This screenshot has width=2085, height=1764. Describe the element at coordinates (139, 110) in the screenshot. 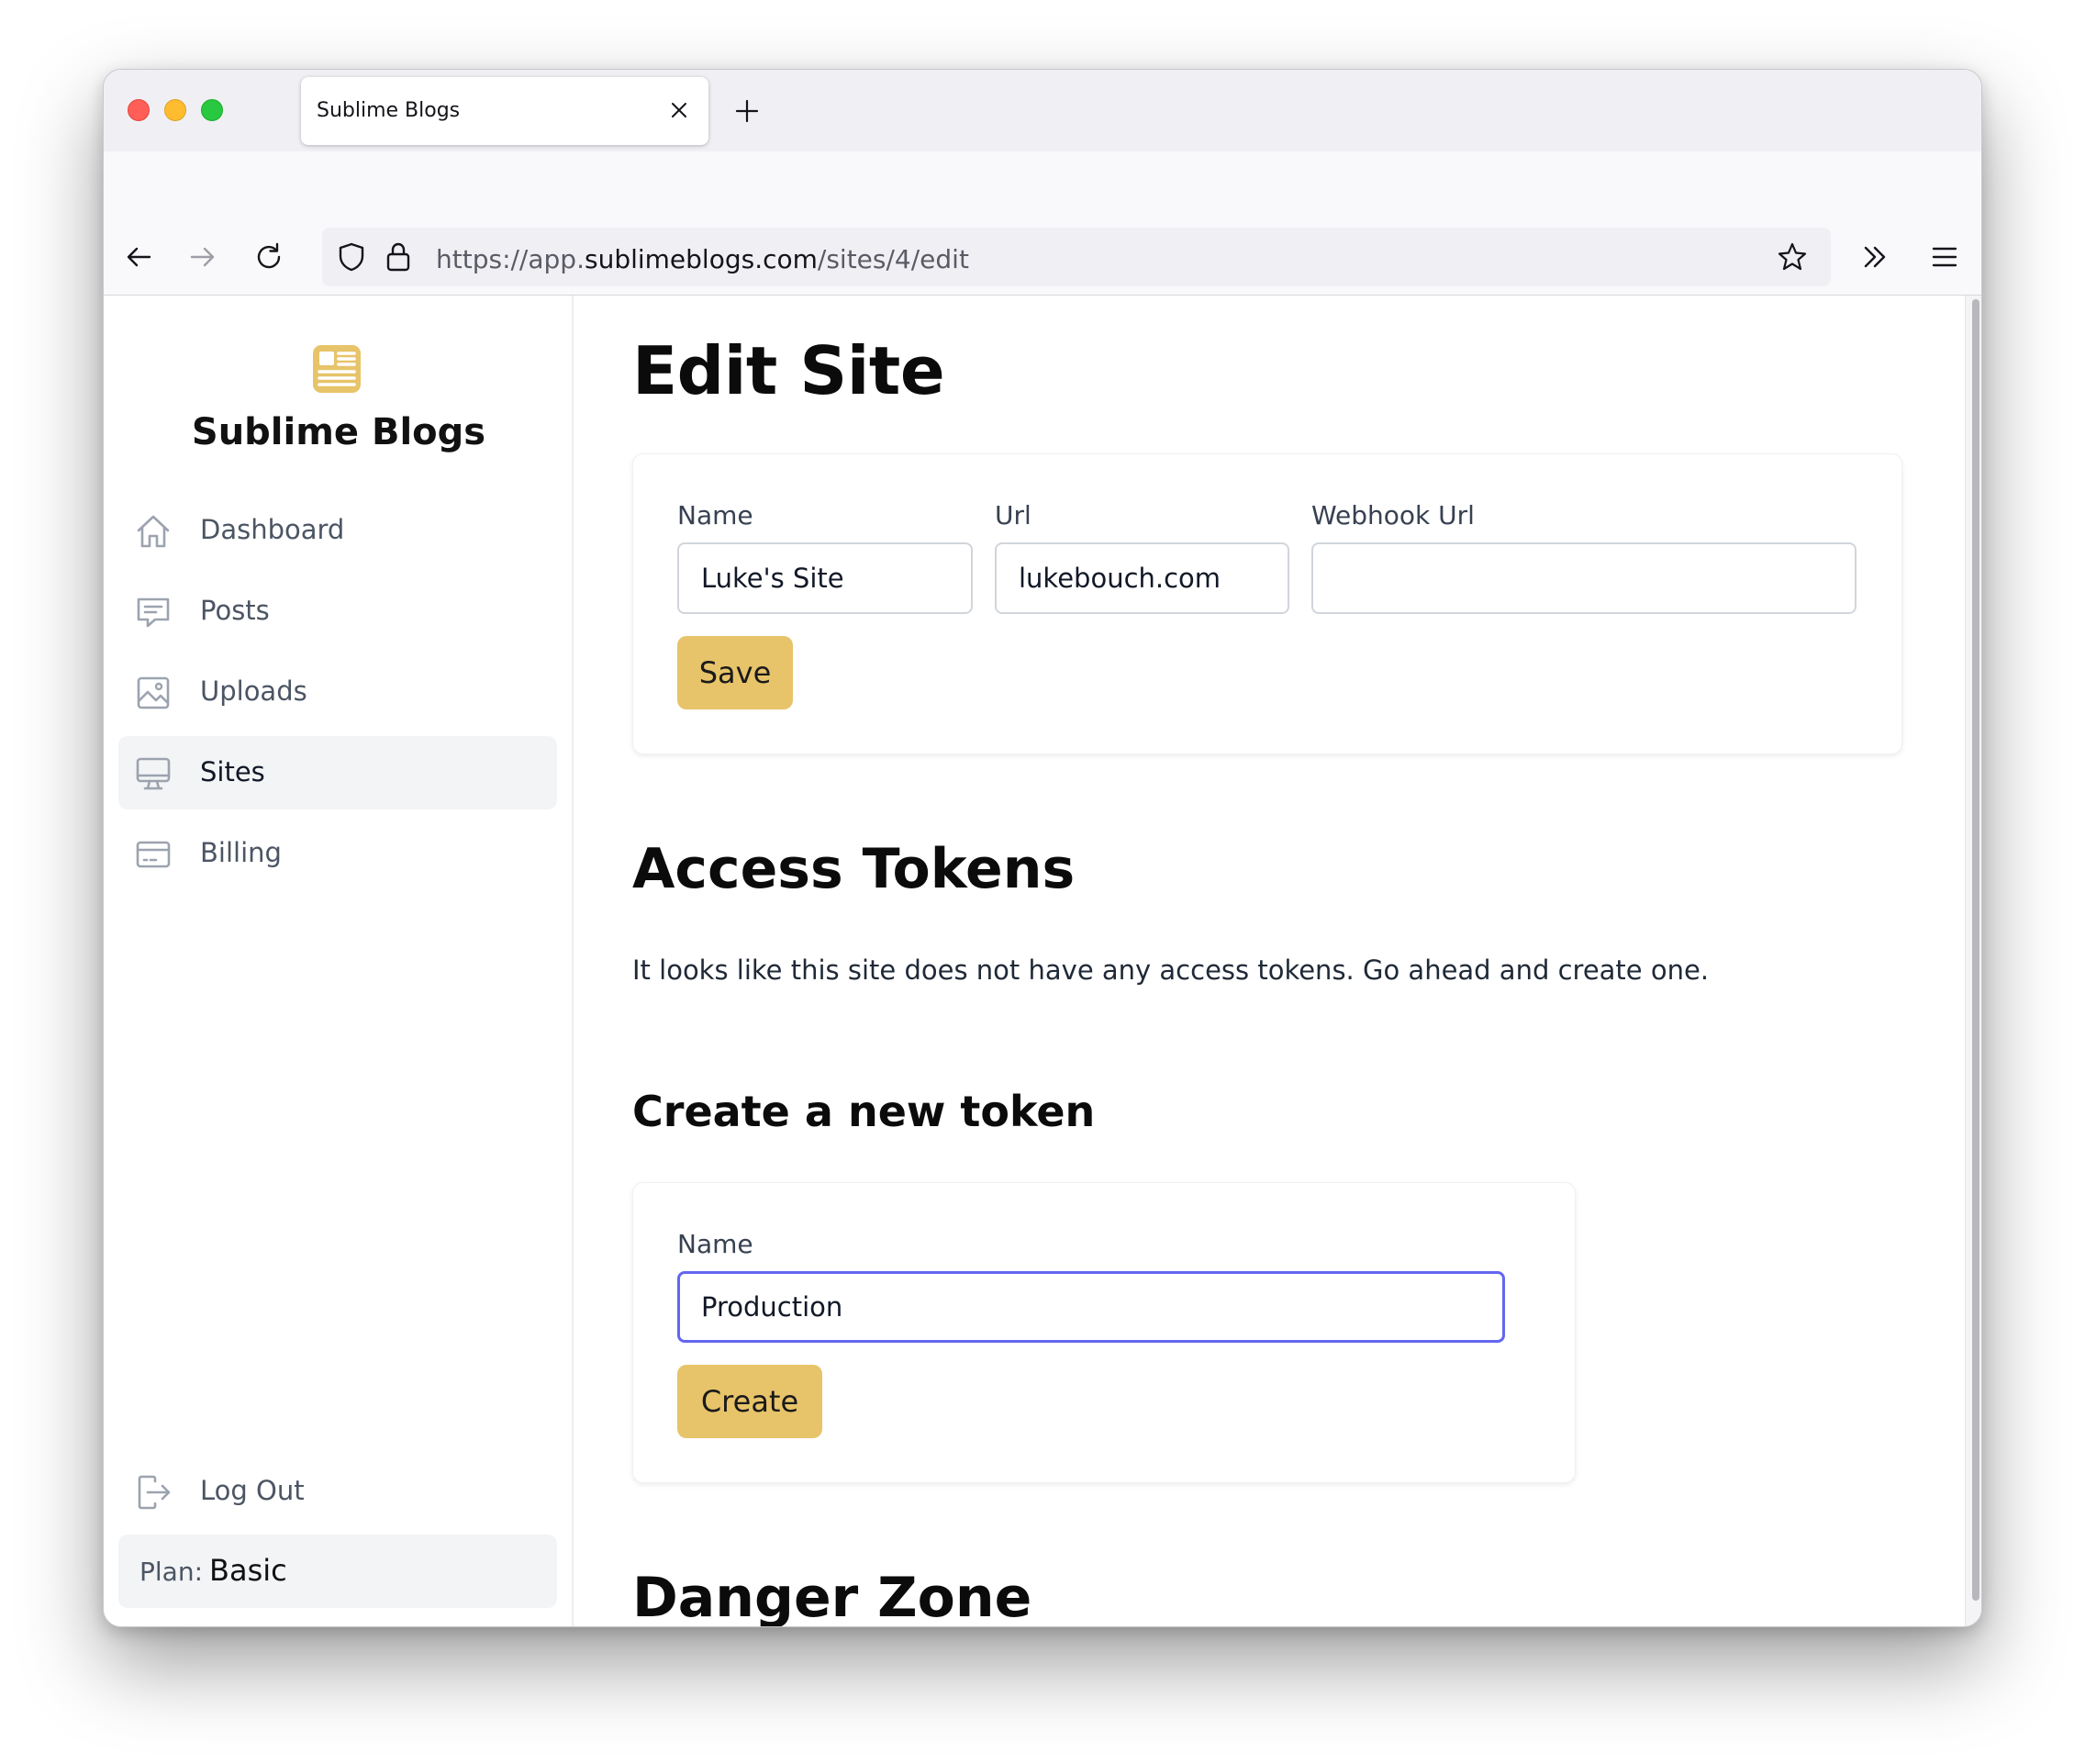

I see `close-window-button` at that location.